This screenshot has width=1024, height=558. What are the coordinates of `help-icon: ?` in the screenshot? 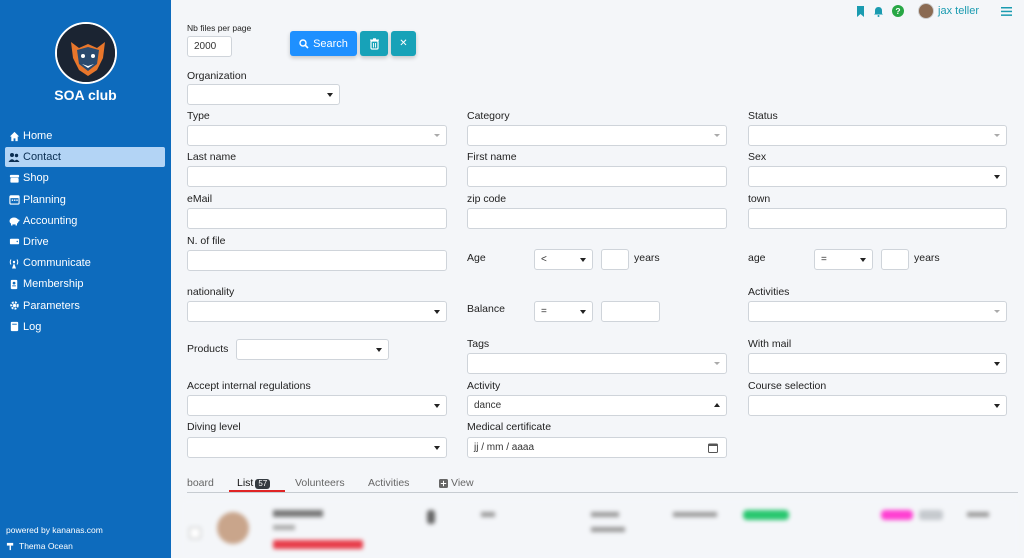 It's located at (898, 11).